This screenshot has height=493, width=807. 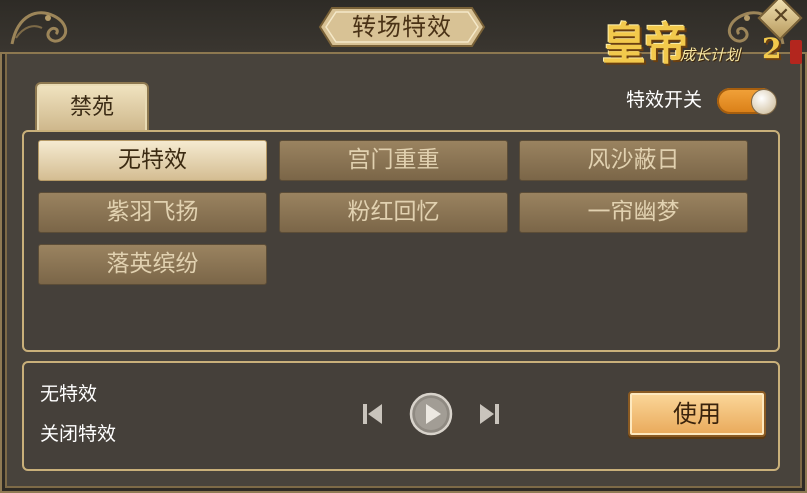 I want to click on effect-option: 落英缤纷, so click(x=152, y=264).